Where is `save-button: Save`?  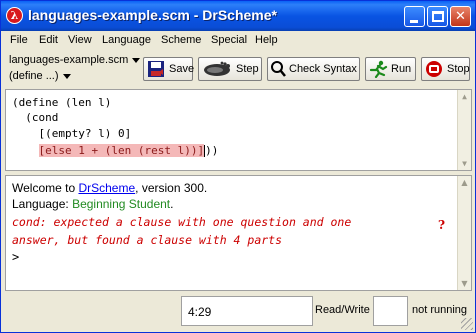
save-button: Save is located at coordinates (169, 69).